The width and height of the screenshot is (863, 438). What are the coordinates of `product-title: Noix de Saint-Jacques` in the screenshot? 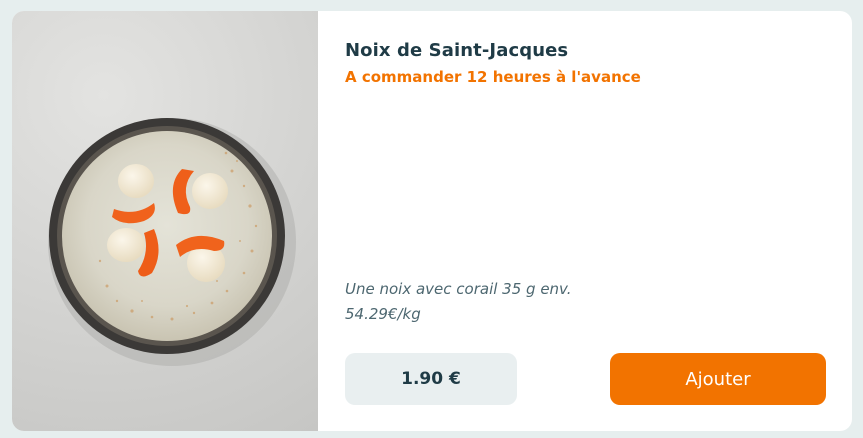 It's located at (457, 50).